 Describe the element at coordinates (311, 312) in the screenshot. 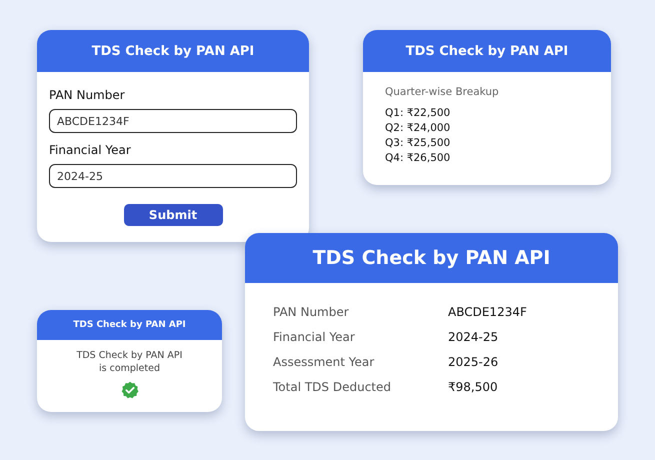

I see `detail-label: PAN Number` at that location.